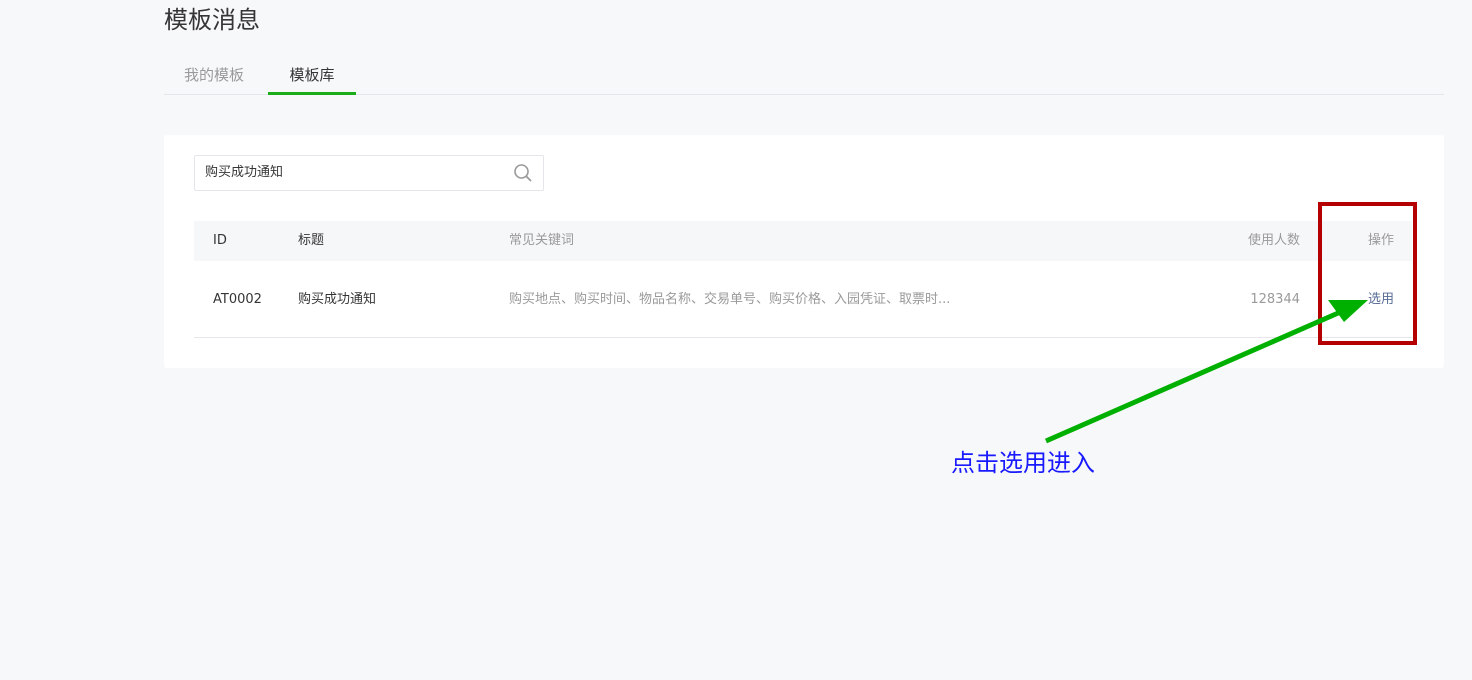  Describe the element at coordinates (1348, 311) in the screenshot. I see `arrow-head-icon` at that location.